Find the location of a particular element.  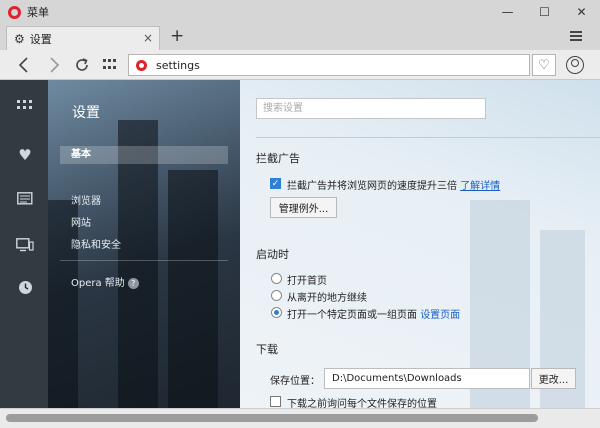

ad-block-text: 拦截广告并将浏览网页的速度提升三倍 is located at coordinates (372, 186).